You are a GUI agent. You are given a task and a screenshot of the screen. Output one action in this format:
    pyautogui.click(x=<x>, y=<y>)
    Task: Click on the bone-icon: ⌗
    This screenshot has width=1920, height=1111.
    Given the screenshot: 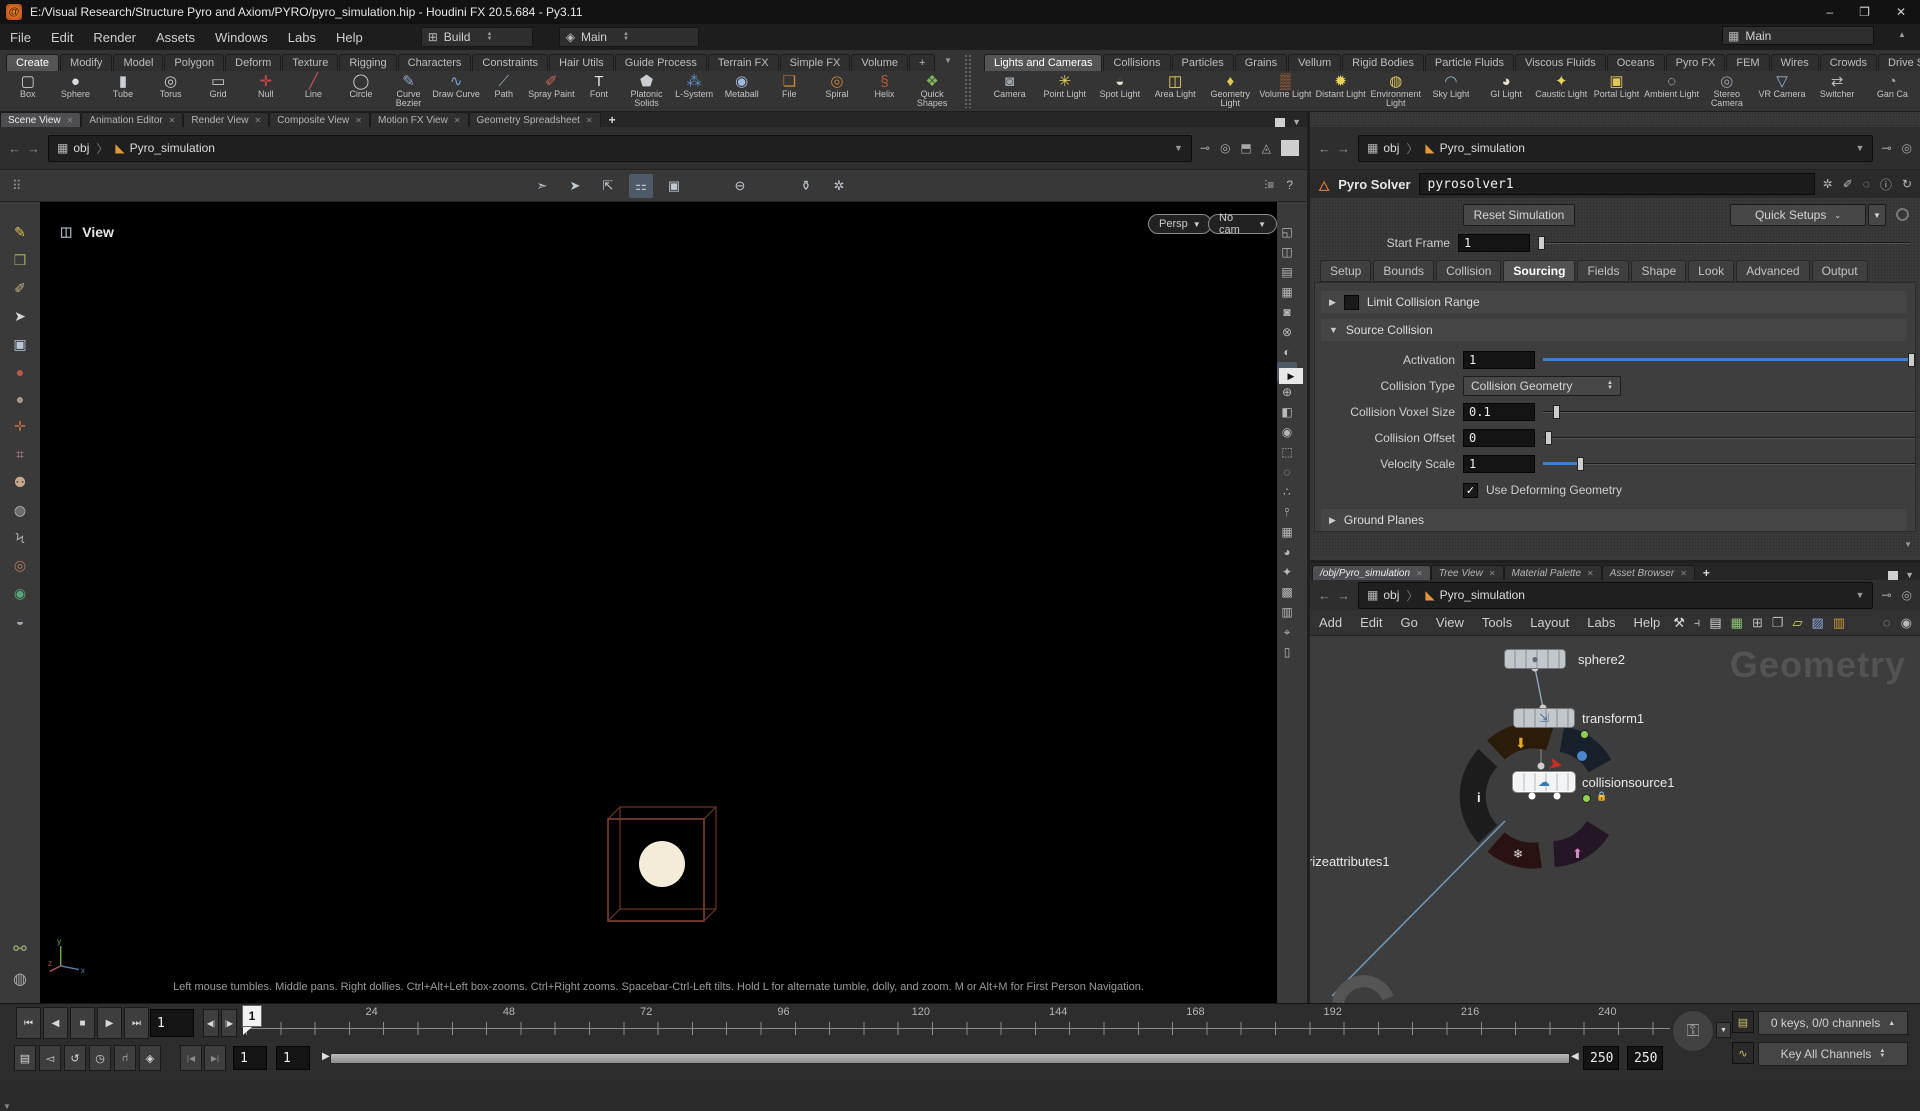 What is the action you would take?
    pyautogui.click(x=19, y=454)
    